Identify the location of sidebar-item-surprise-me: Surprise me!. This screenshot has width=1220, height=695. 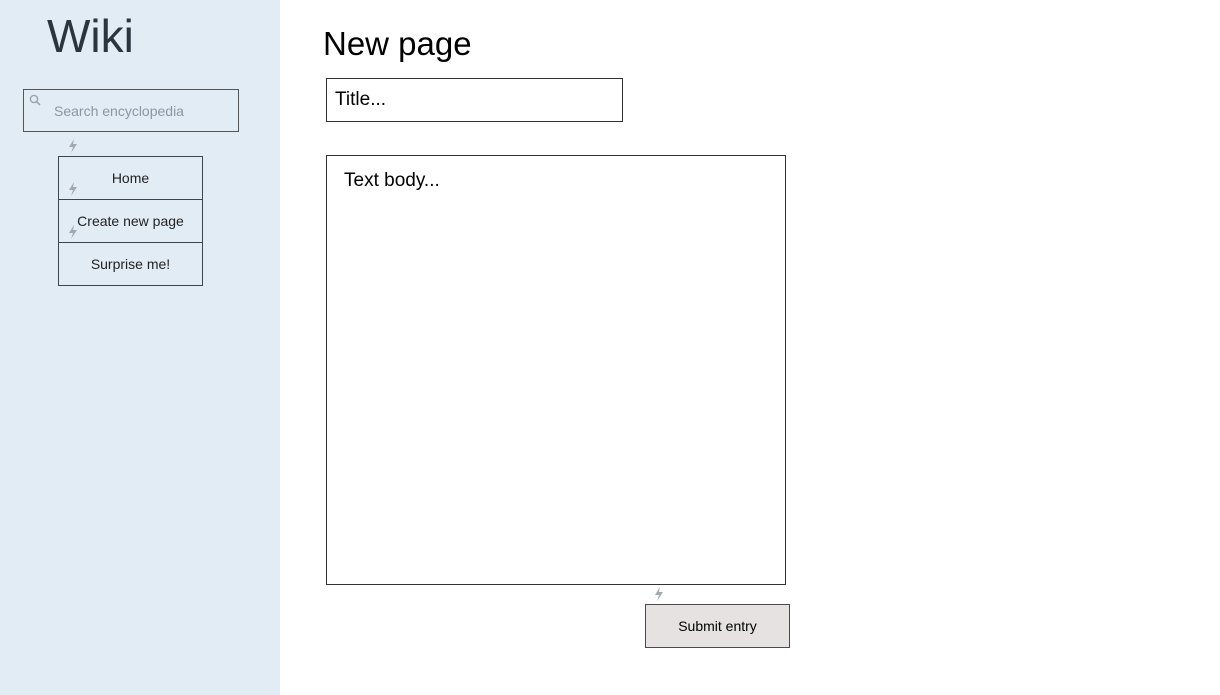
(130, 264).